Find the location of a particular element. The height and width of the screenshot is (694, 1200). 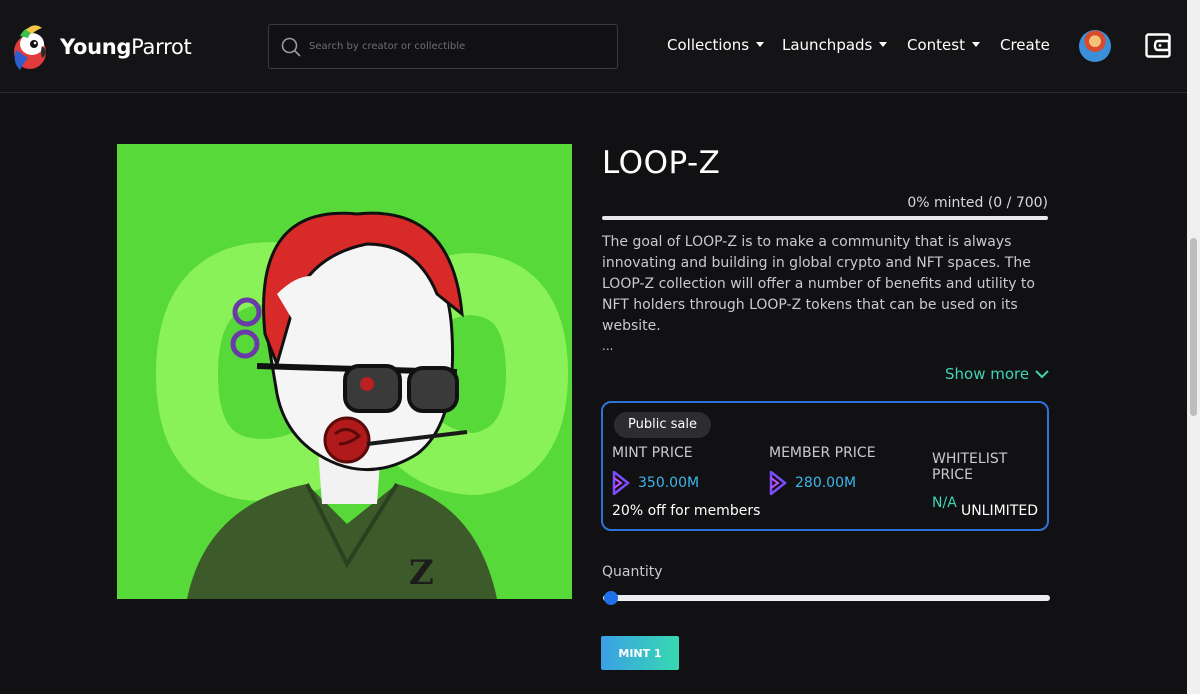

member-discount-text: 20% off for members is located at coordinates (686, 511).